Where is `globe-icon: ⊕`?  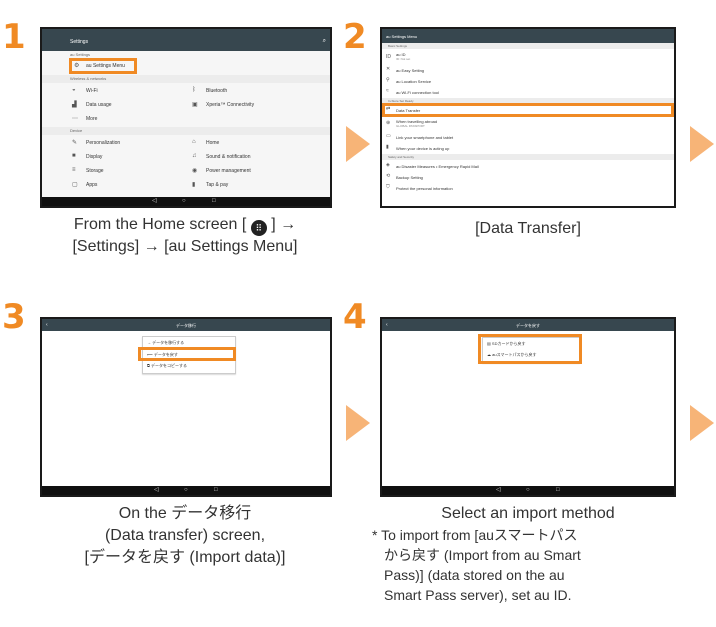
globe-icon: ⊕ is located at coordinates (388, 123).